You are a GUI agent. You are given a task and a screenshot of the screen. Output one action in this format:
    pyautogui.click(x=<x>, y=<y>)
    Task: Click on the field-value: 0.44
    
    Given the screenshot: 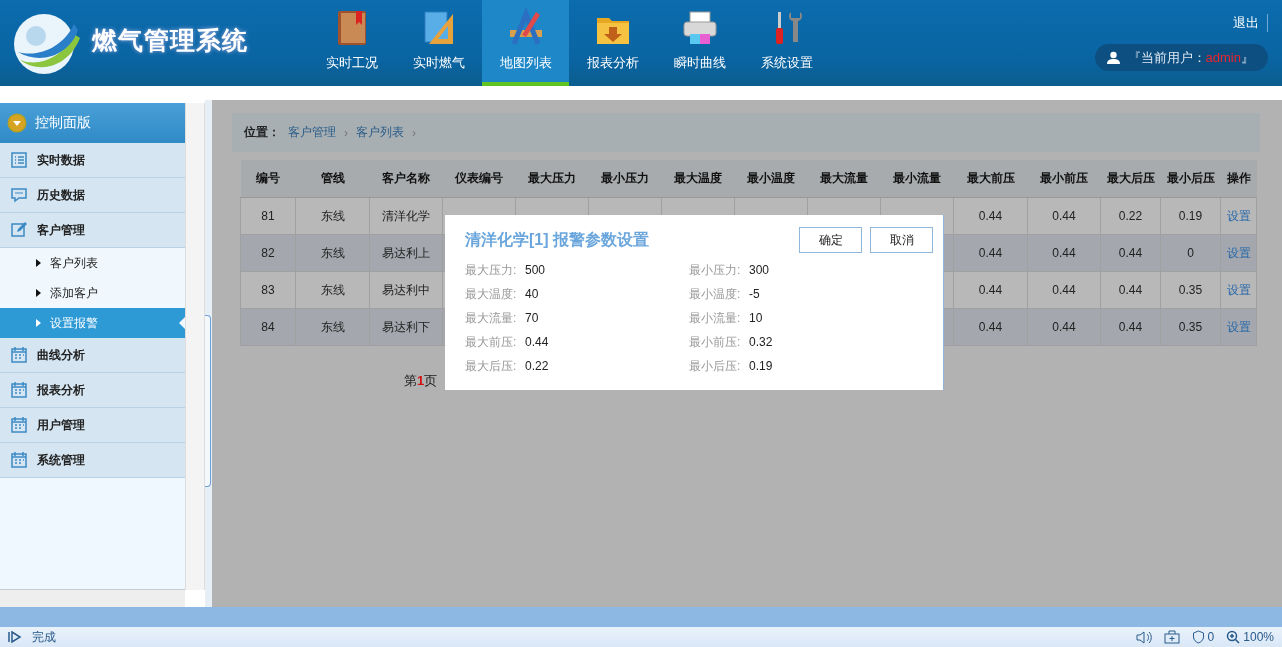 What is the action you would take?
    pyautogui.click(x=537, y=342)
    